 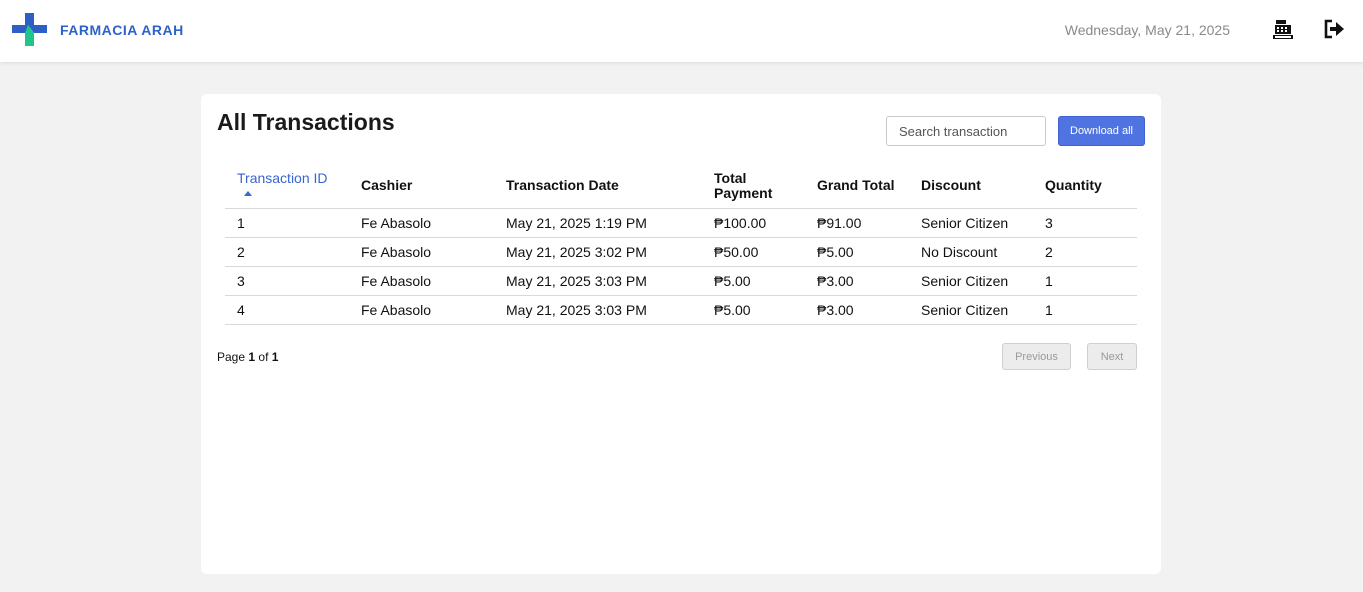 What do you see at coordinates (681, 31) in the screenshot?
I see `top-bar: FARMACIA ARAH Wednesday, May 21, 2025` at bounding box center [681, 31].